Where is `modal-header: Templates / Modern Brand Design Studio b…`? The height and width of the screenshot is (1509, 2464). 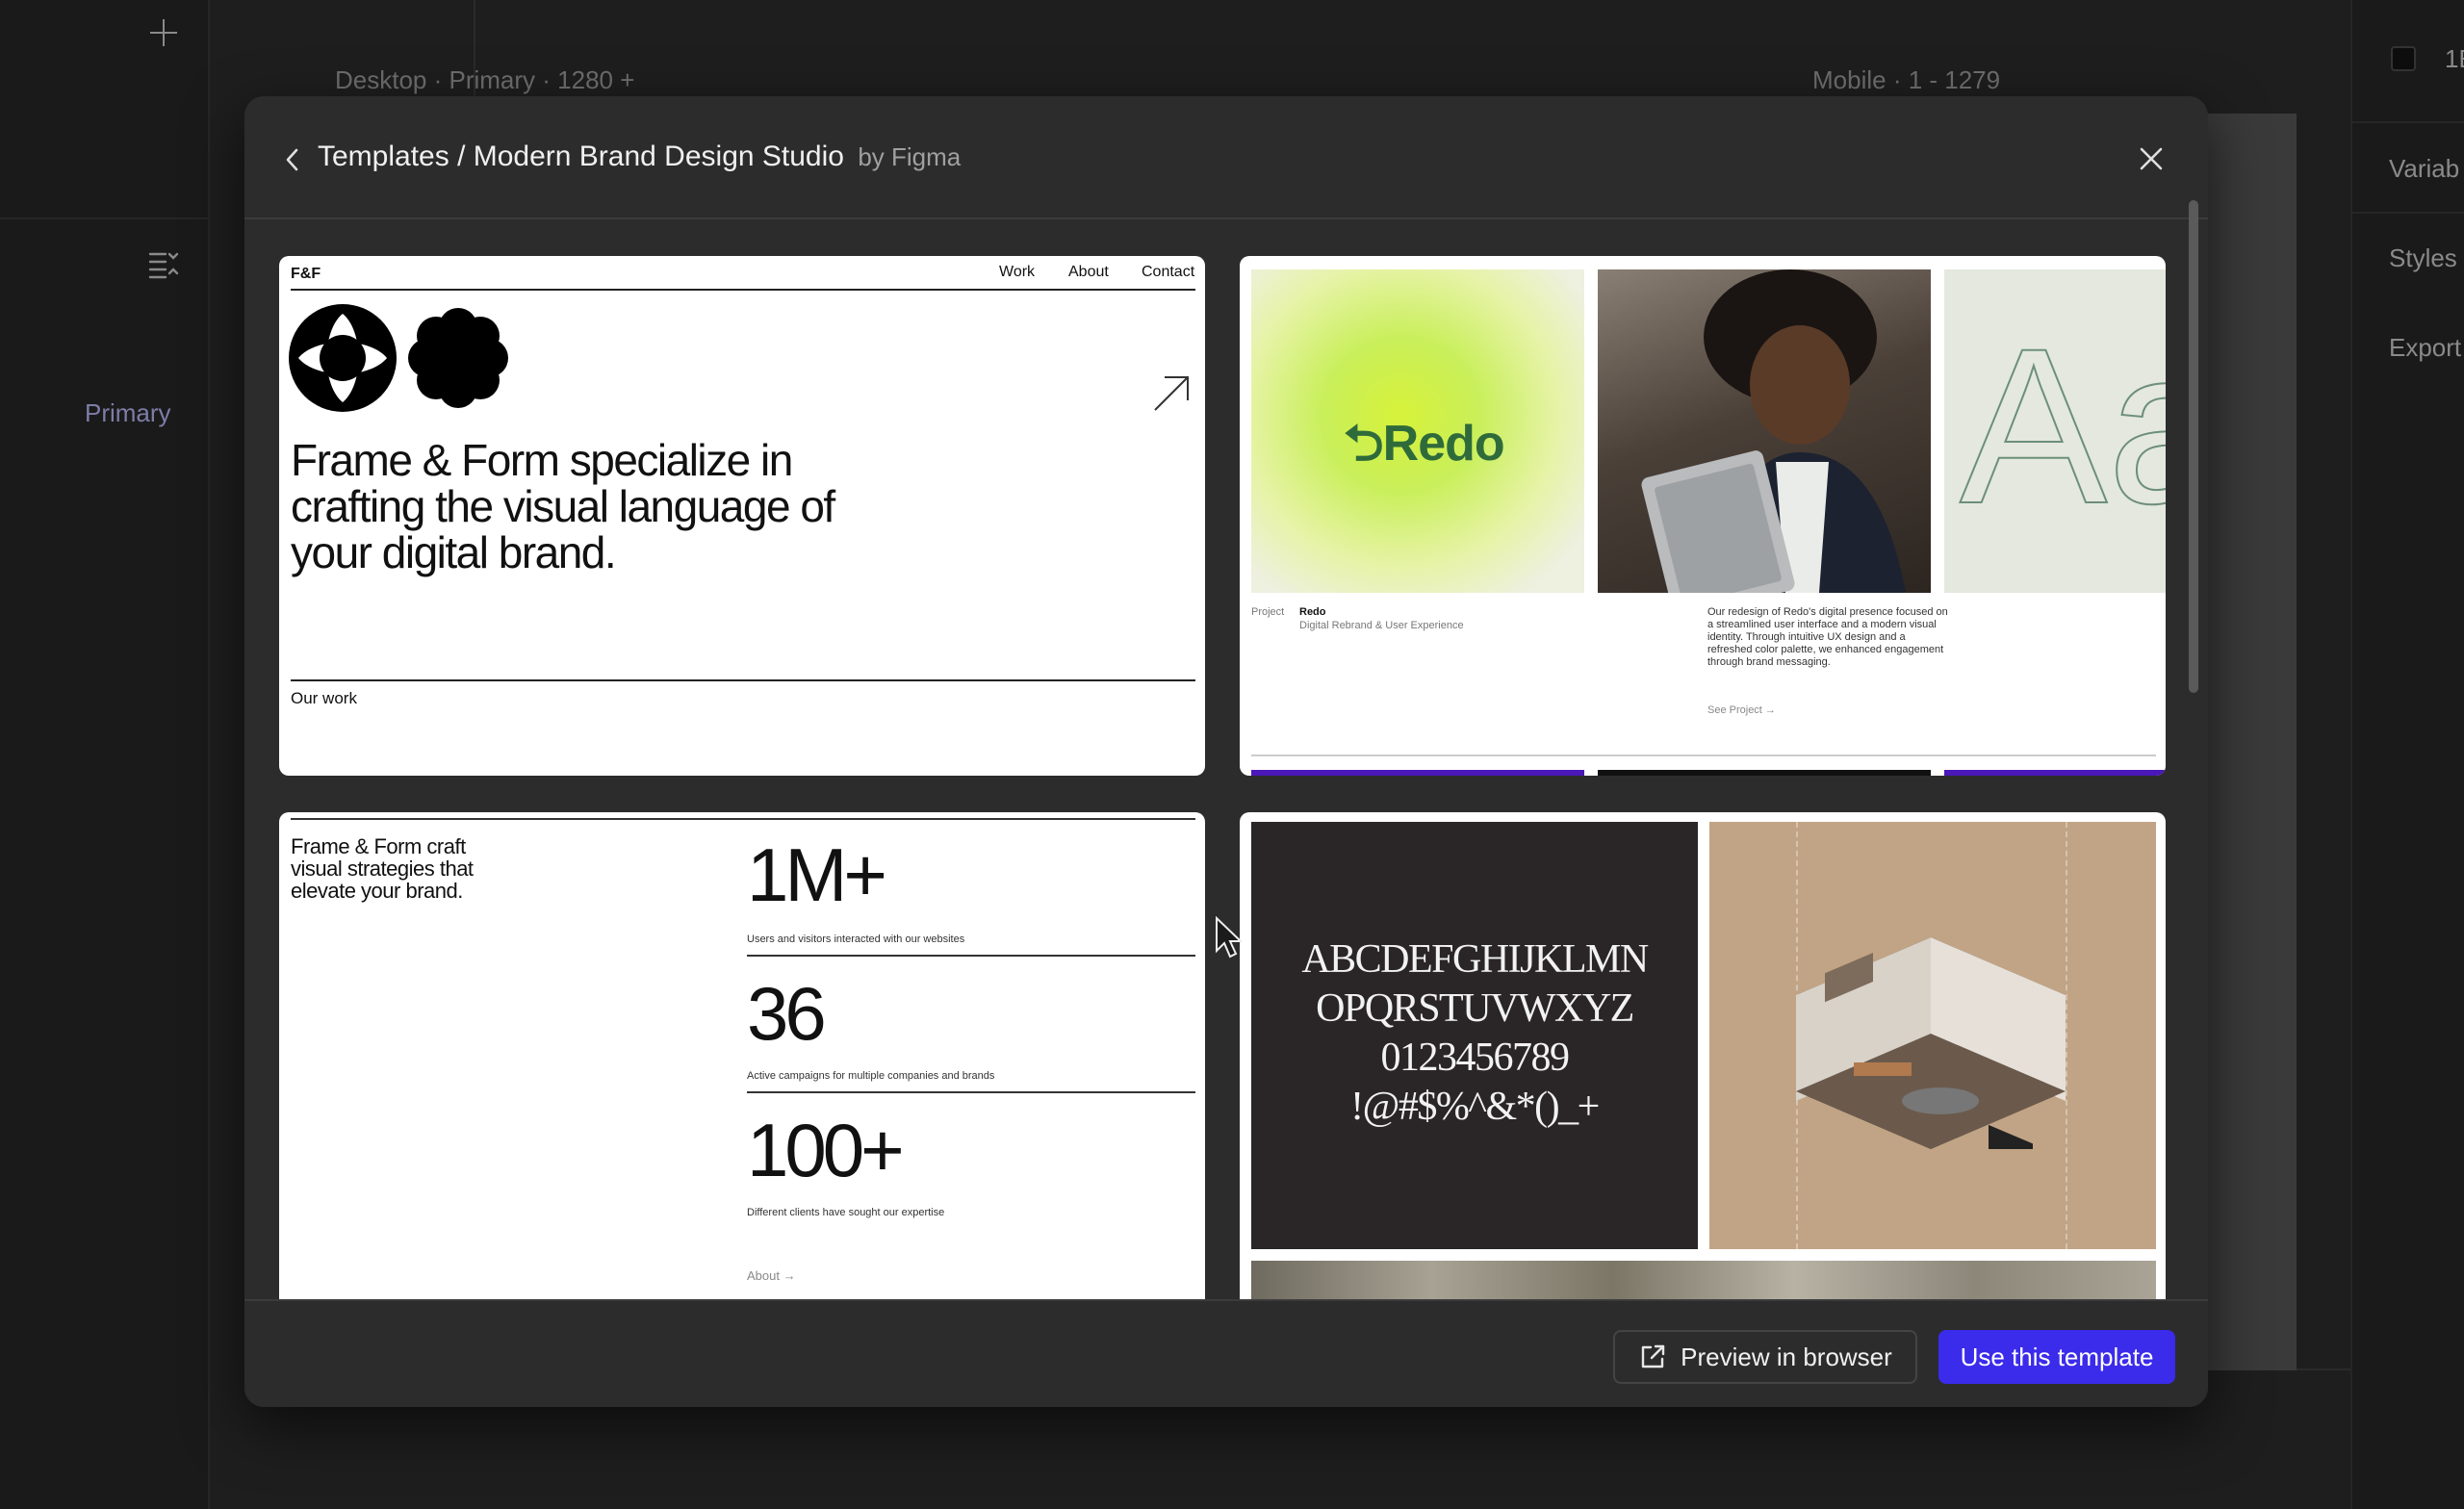 modal-header: Templates / Modern Brand Design Studio b… is located at coordinates (1226, 157).